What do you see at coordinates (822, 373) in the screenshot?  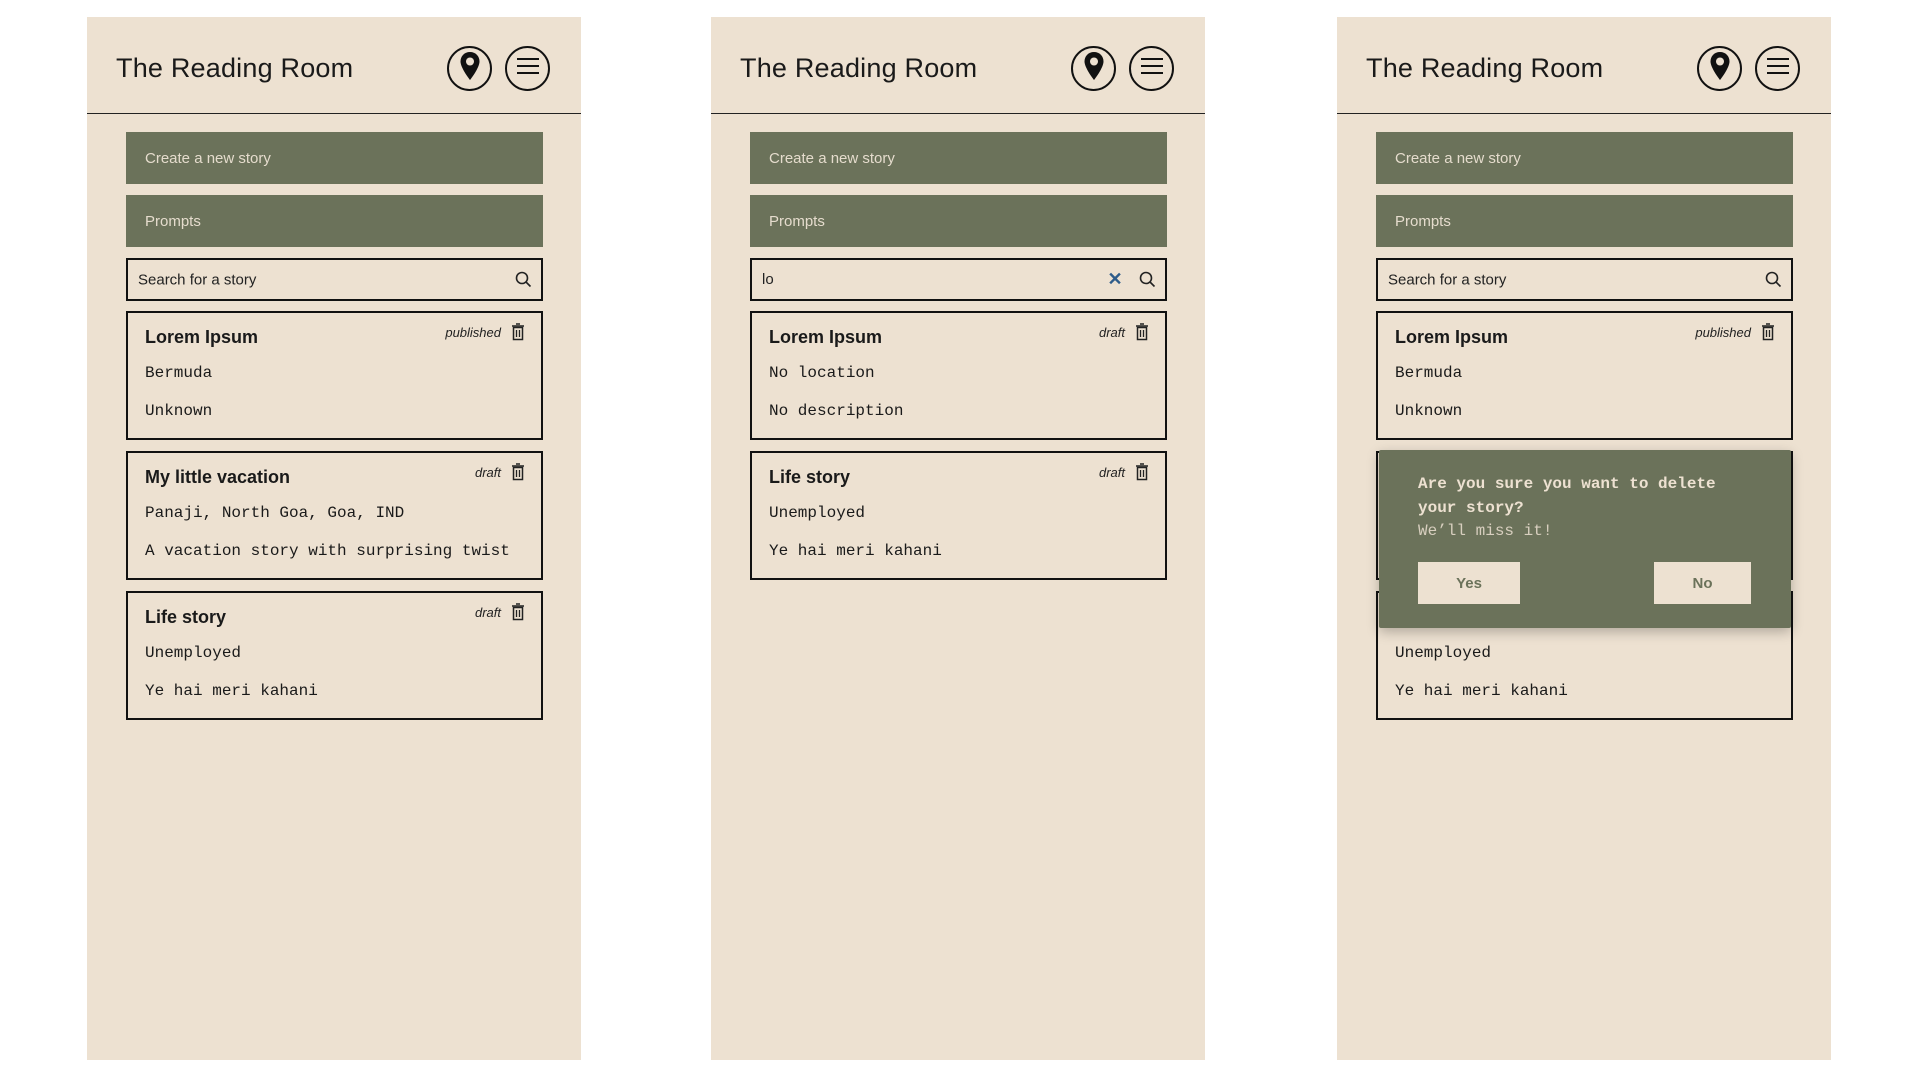 I see `story-location: No location` at bounding box center [822, 373].